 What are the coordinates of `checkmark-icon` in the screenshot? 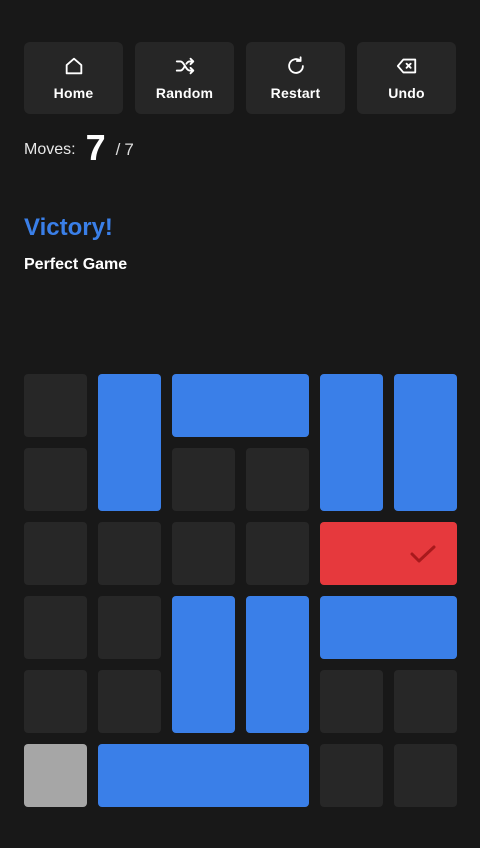 It's located at (423, 553).